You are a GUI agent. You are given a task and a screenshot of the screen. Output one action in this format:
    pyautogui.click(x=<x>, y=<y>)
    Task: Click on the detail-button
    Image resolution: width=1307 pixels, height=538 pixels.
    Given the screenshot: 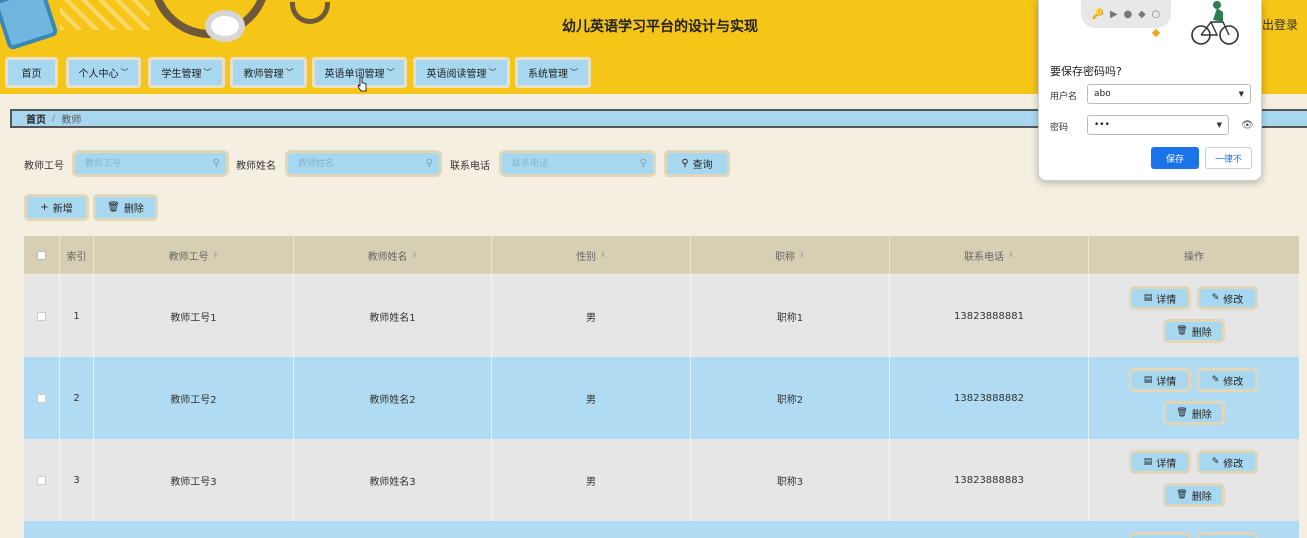 What is the action you would take?
    pyautogui.click(x=1160, y=535)
    